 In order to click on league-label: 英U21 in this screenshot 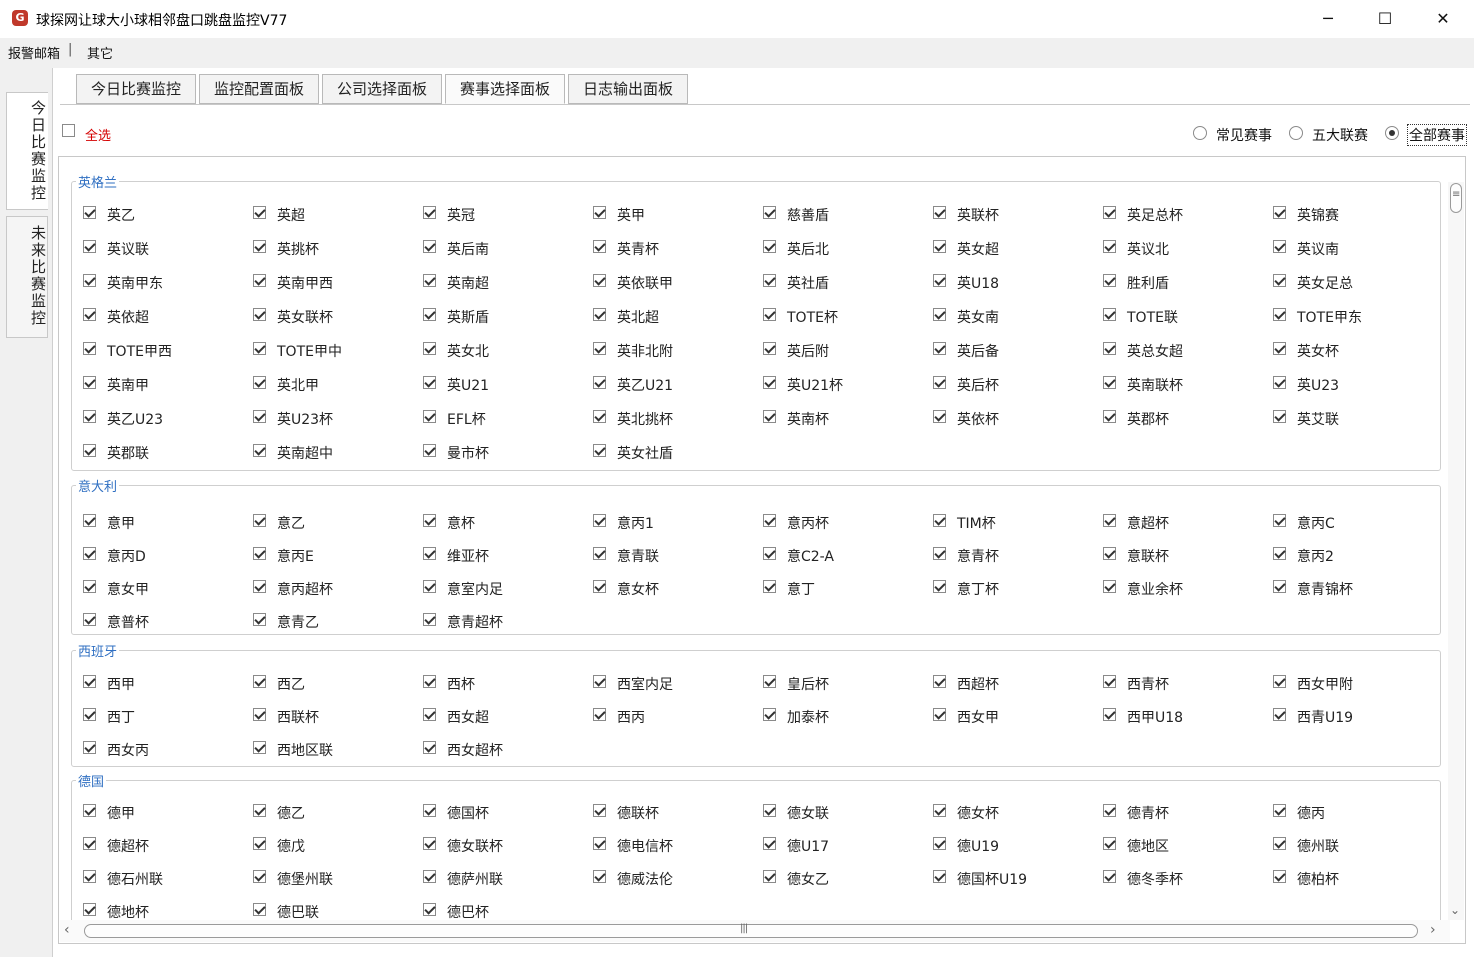, I will do `click(468, 385)`.